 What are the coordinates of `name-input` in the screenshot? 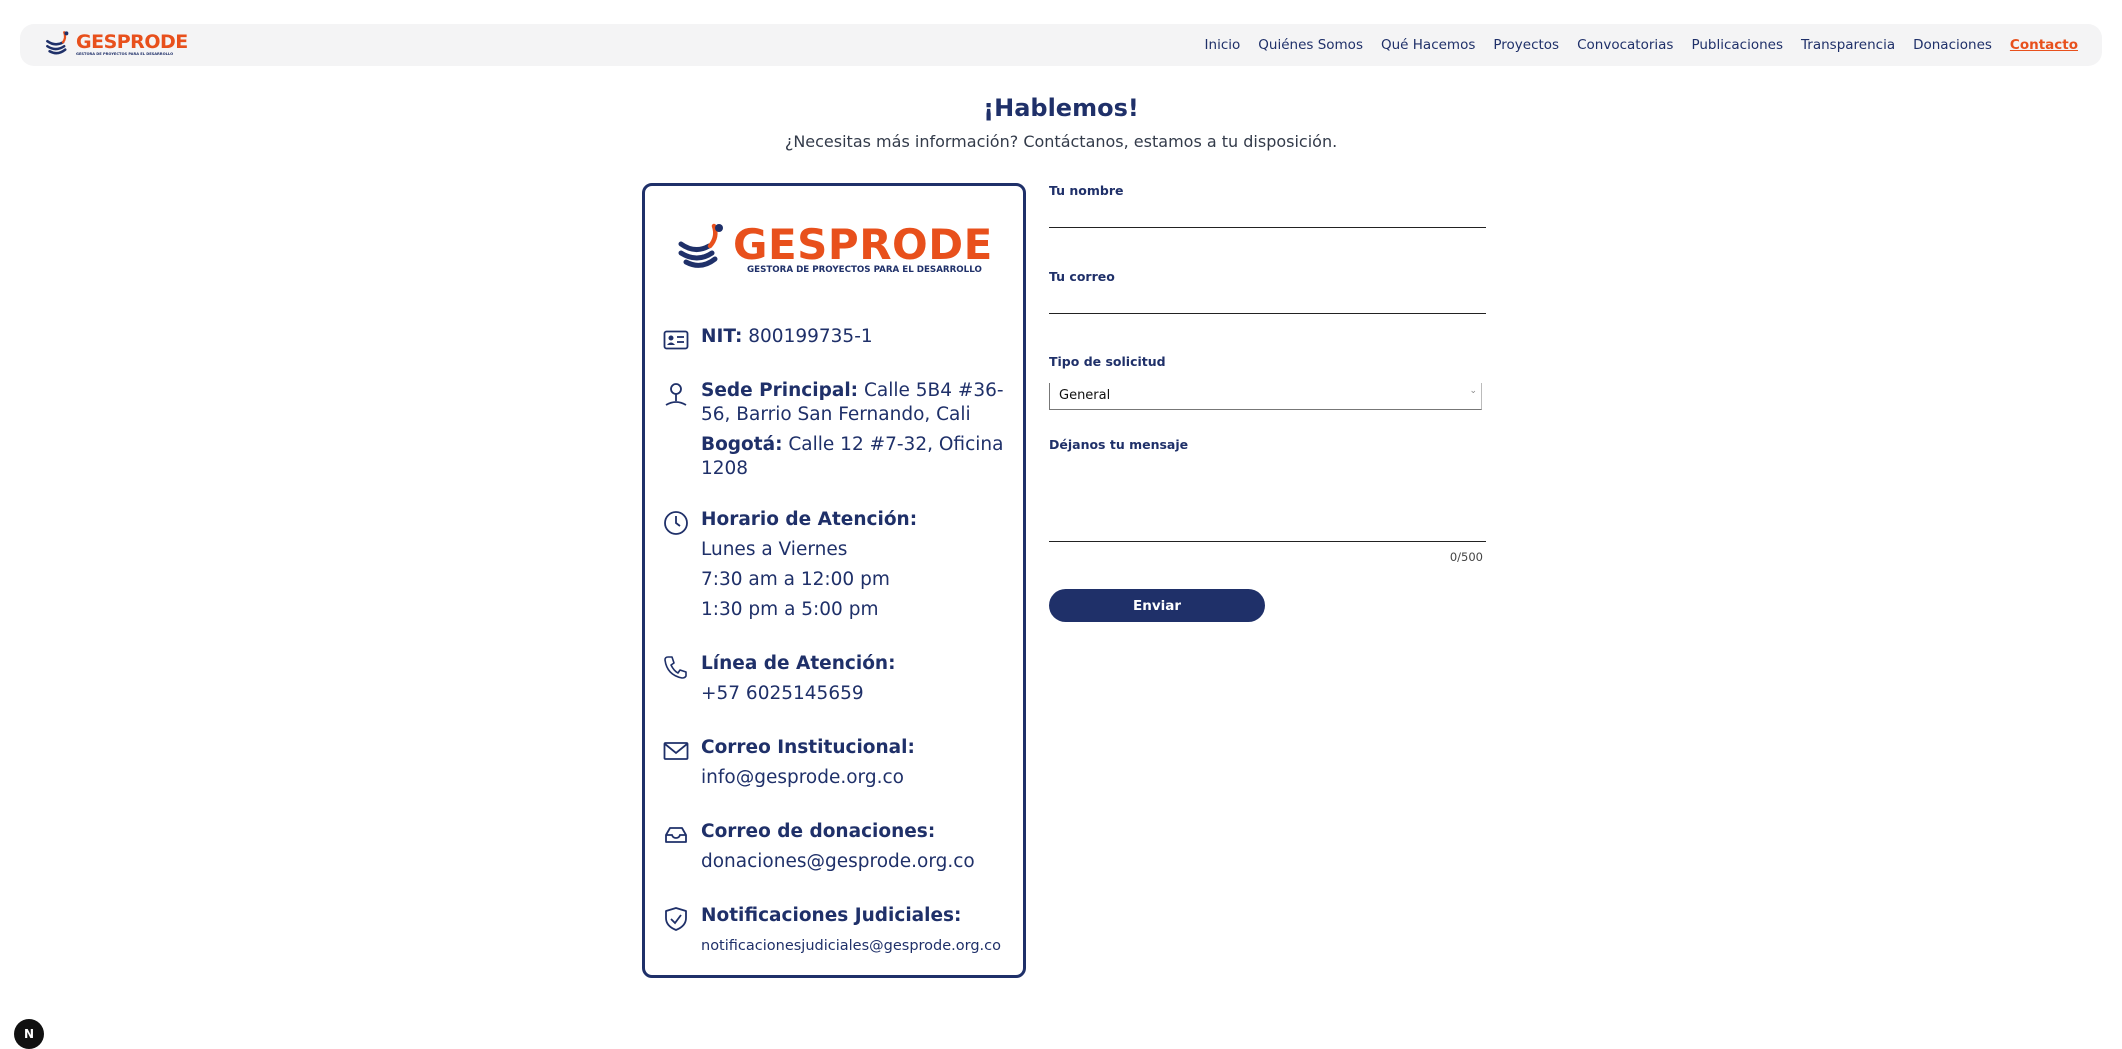 It's located at (1267, 215).